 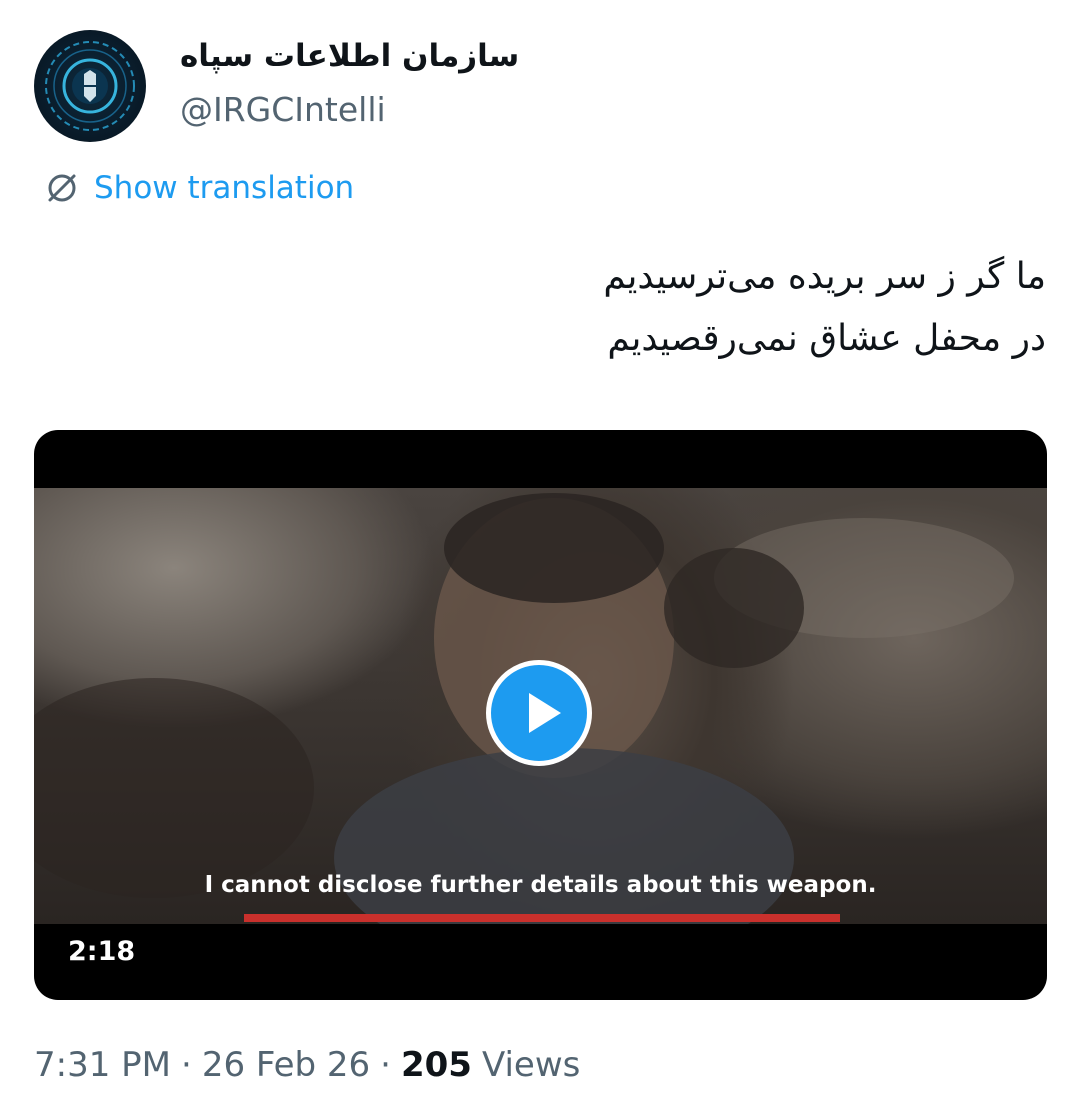 What do you see at coordinates (102, 951) in the screenshot?
I see `video-duration: 2:18` at bounding box center [102, 951].